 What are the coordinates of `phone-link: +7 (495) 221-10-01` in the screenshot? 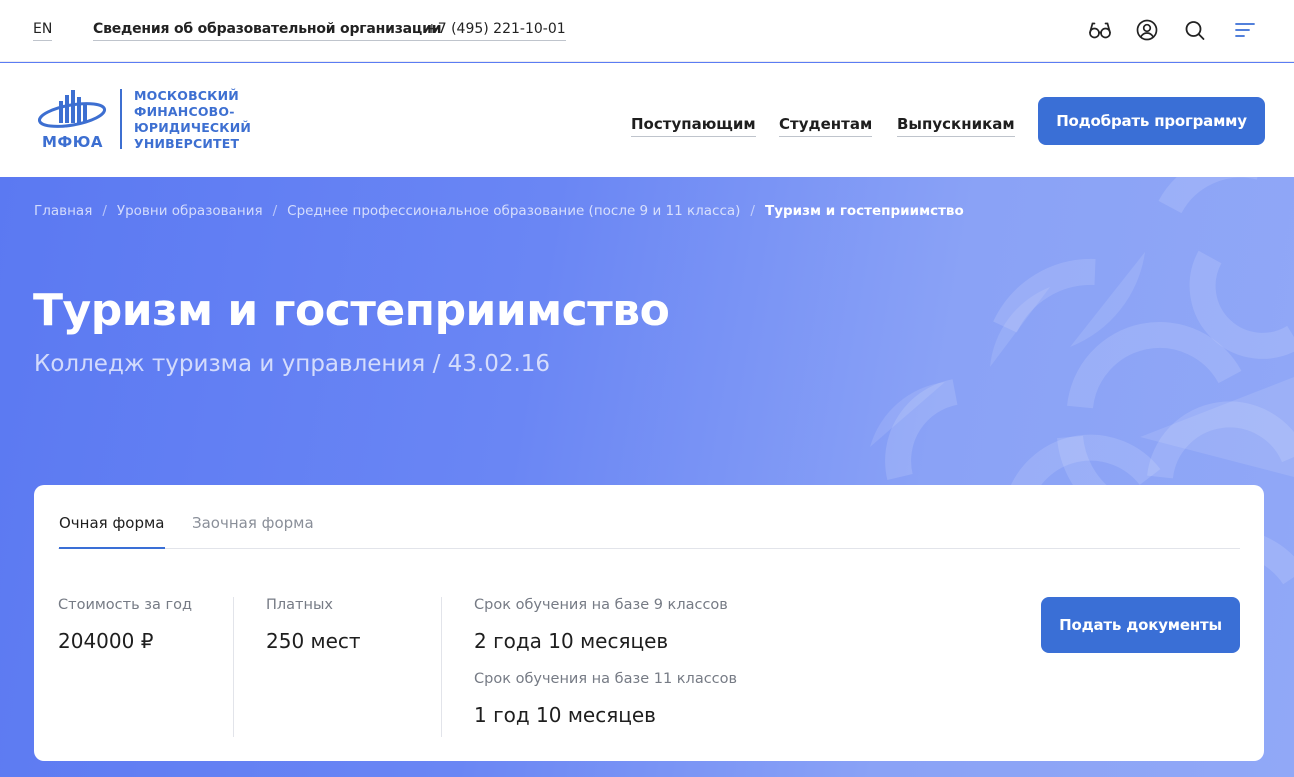 It's located at (496, 31).